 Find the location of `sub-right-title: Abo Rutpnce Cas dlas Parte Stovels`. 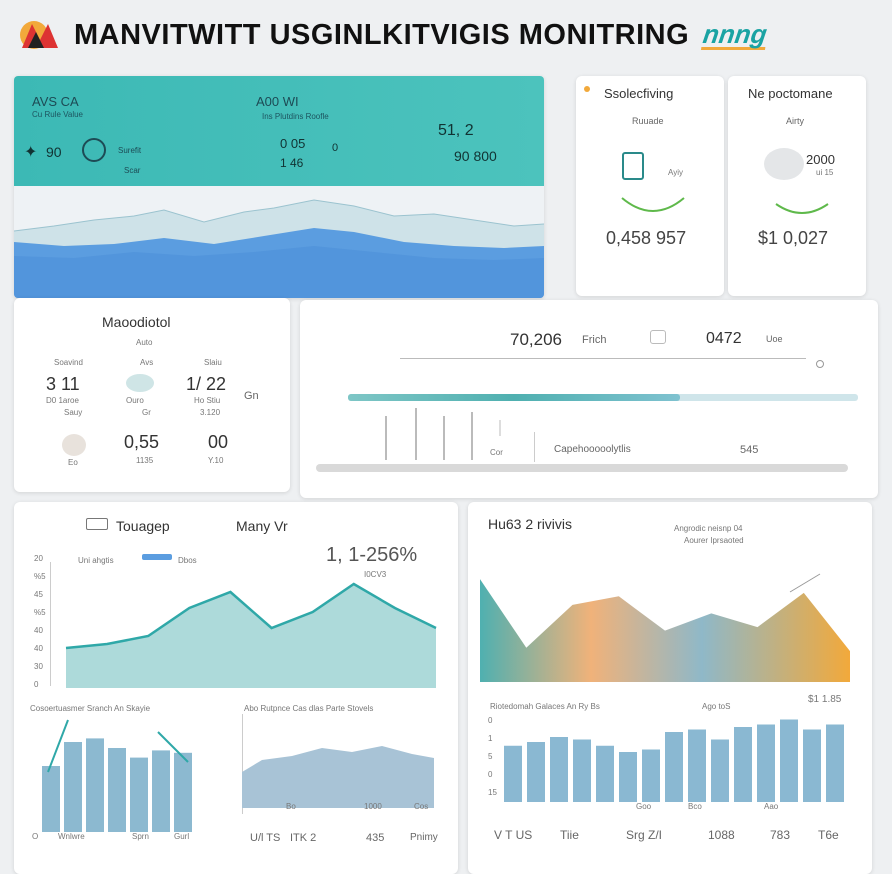

sub-right-title: Abo Rutpnce Cas dlas Parte Stovels is located at coordinates (309, 708).